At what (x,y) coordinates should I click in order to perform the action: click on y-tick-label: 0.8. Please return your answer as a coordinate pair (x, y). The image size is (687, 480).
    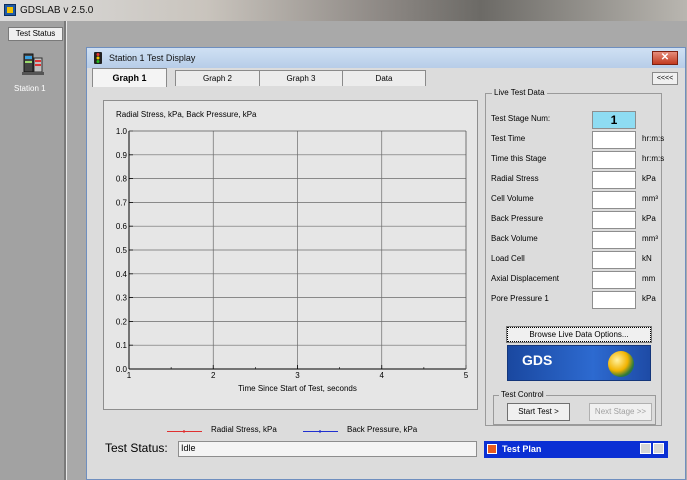
    Looking at the image, I should click on (122, 179).